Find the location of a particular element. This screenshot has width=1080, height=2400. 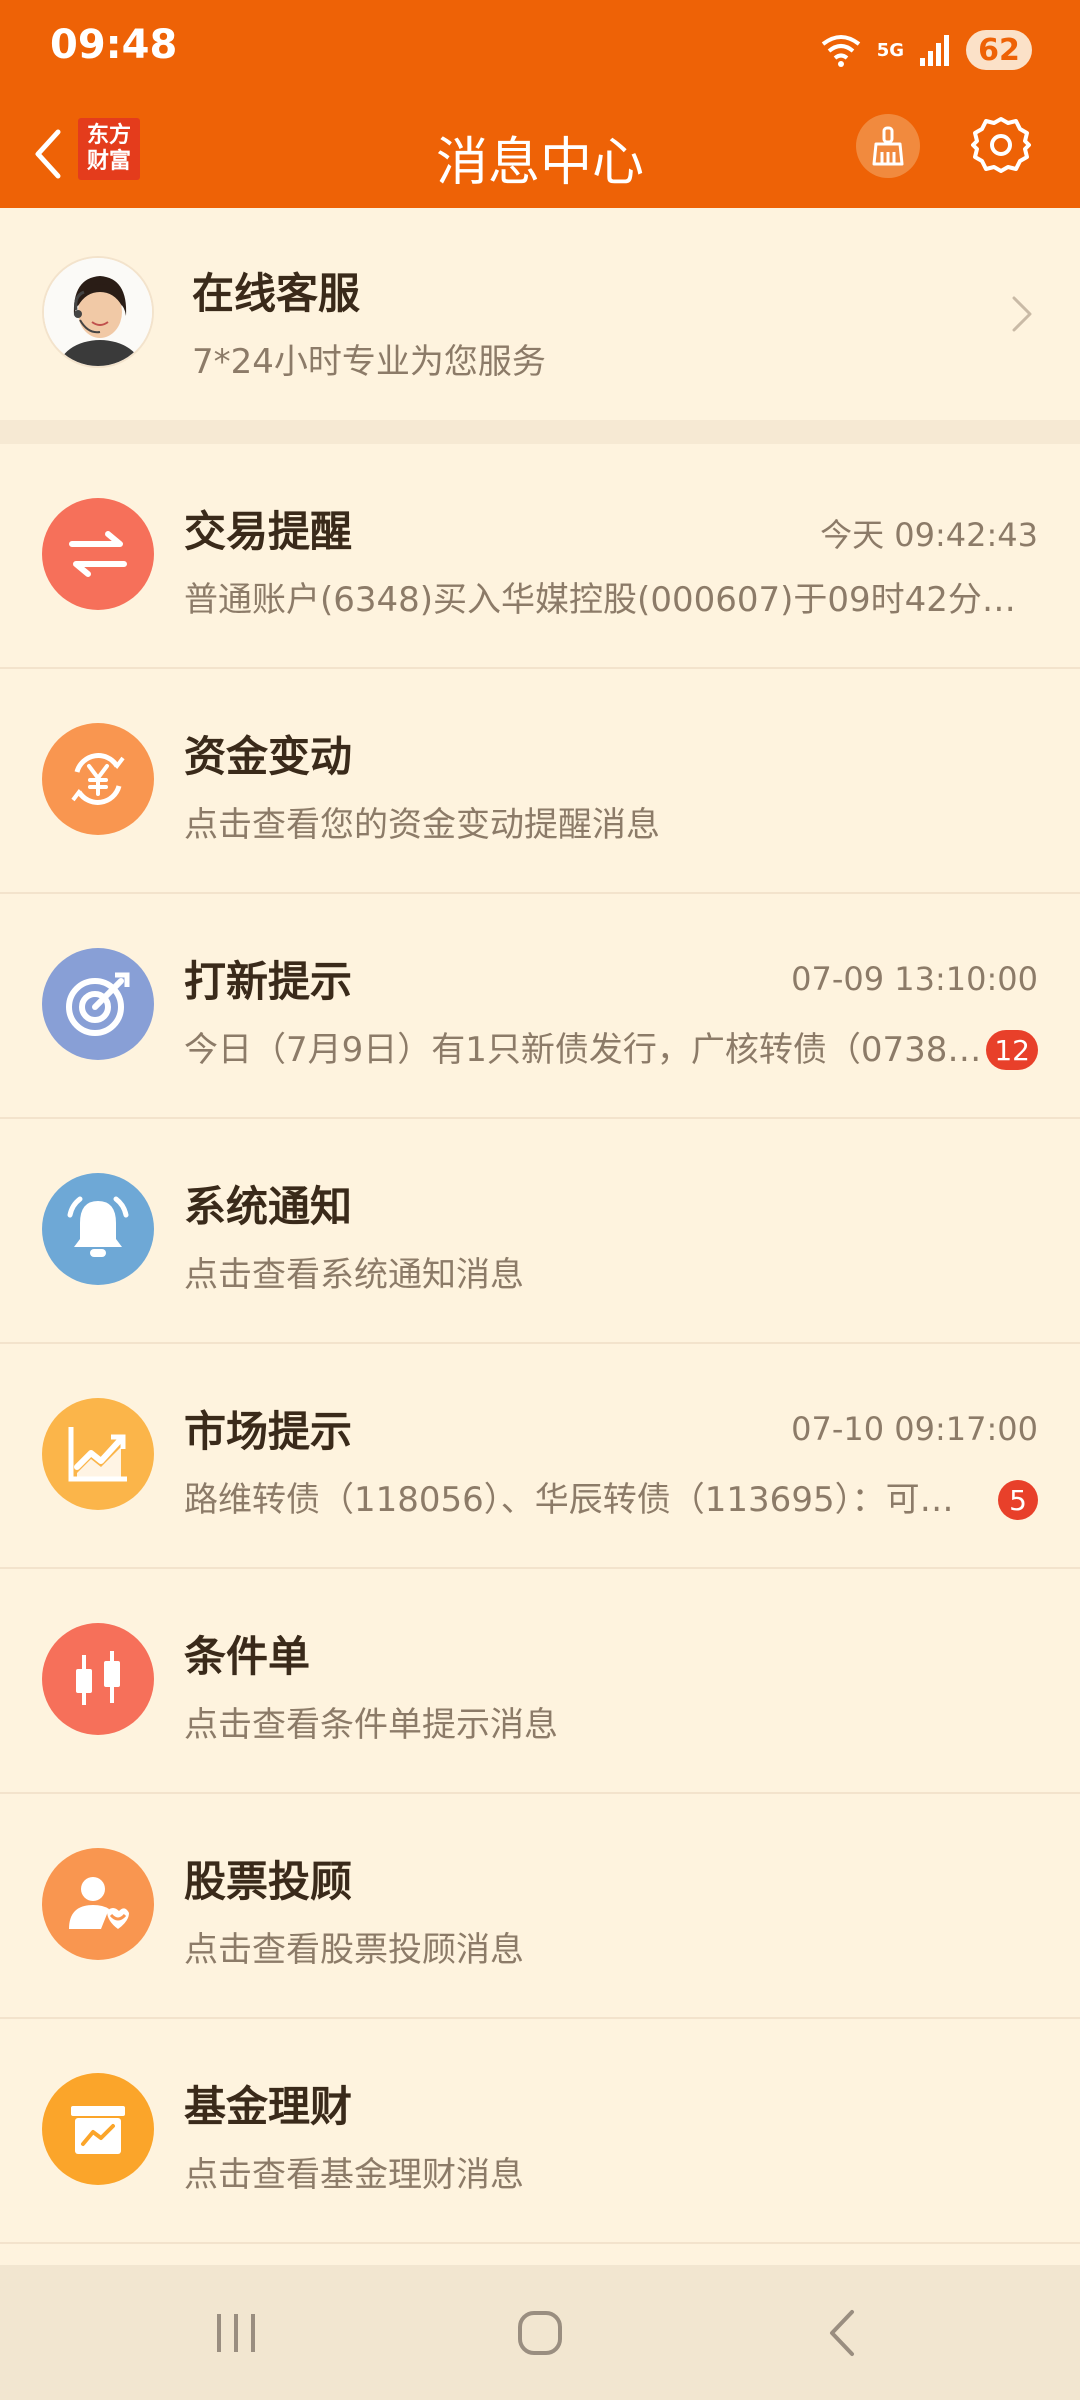

message-title: 股票投顾 is located at coordinates (268, 1881).